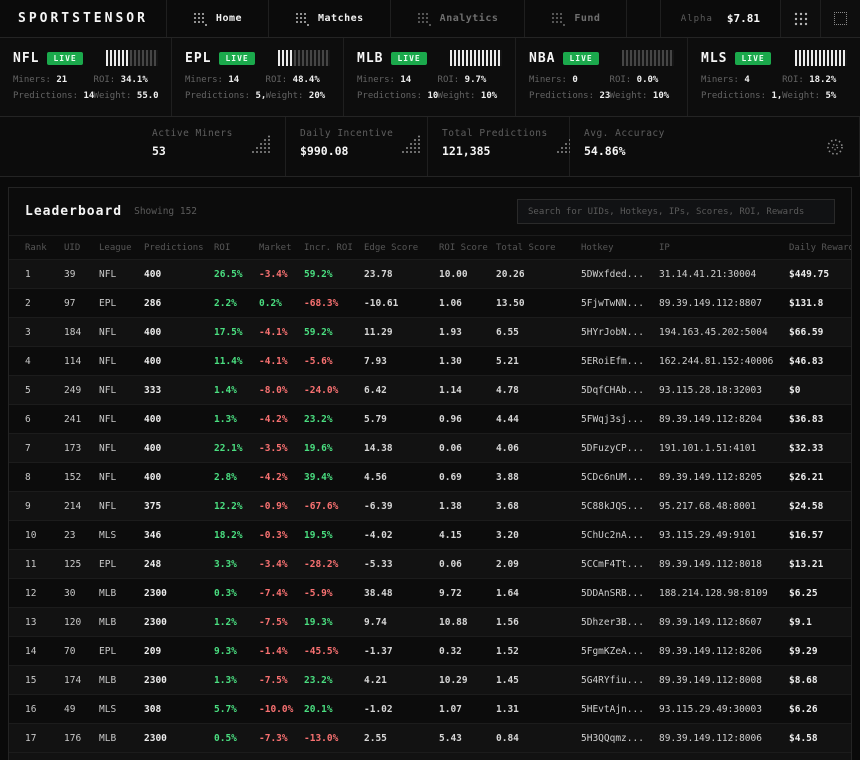 The width and height of the screenshot is (860, 760). I want to click on league-miners: Miners: 21, so click(40, 80).